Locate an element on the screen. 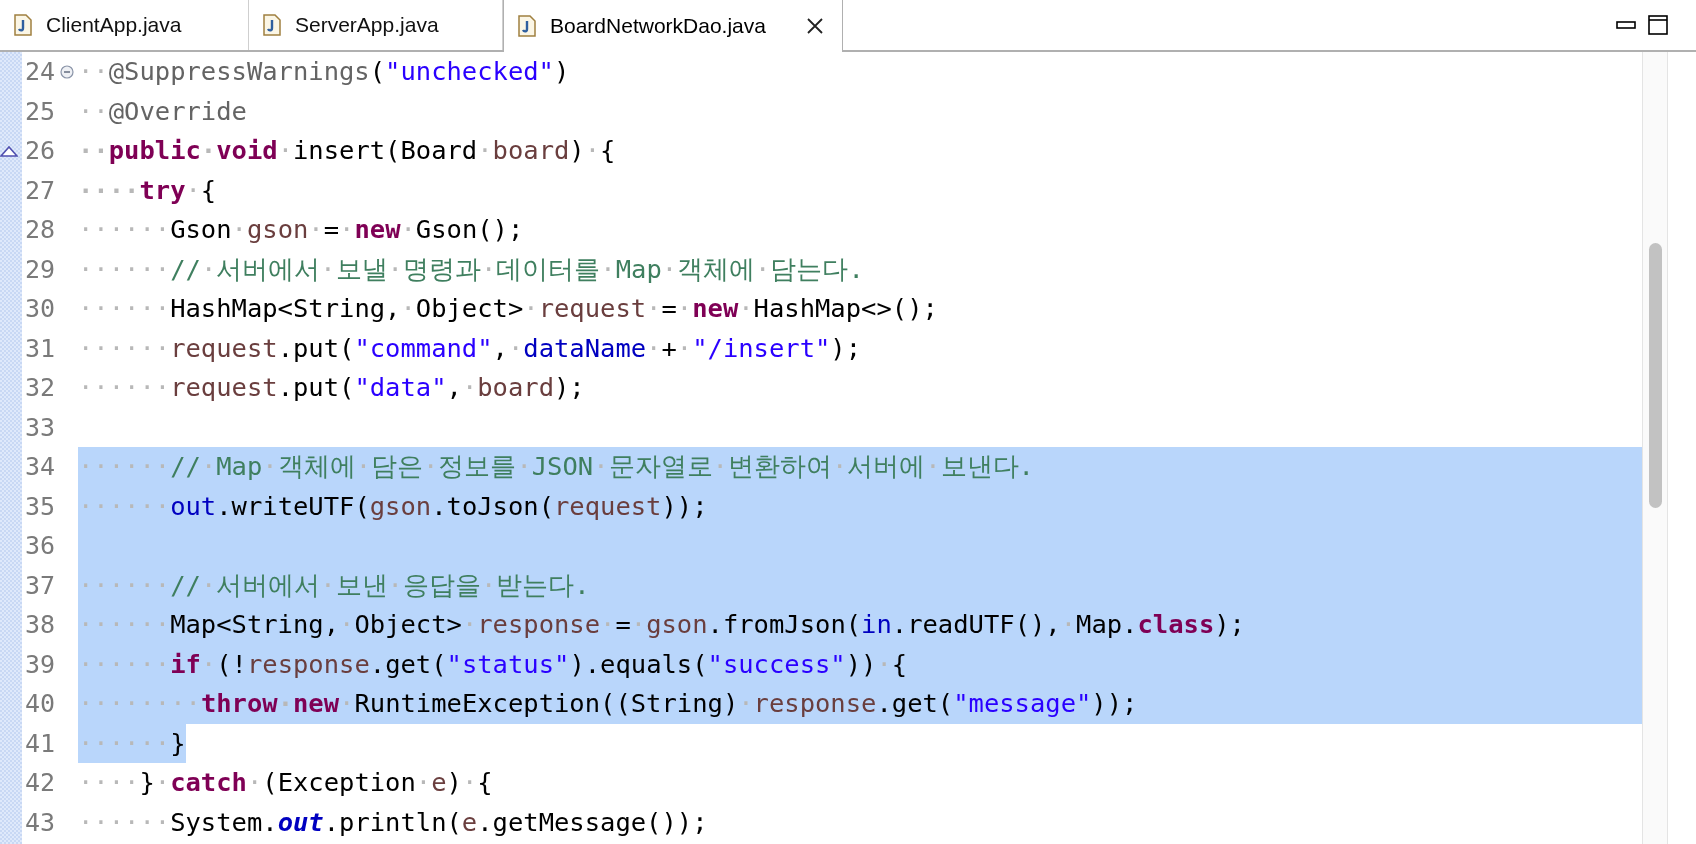  line-number: 24 is located at coordinates (39, 72).